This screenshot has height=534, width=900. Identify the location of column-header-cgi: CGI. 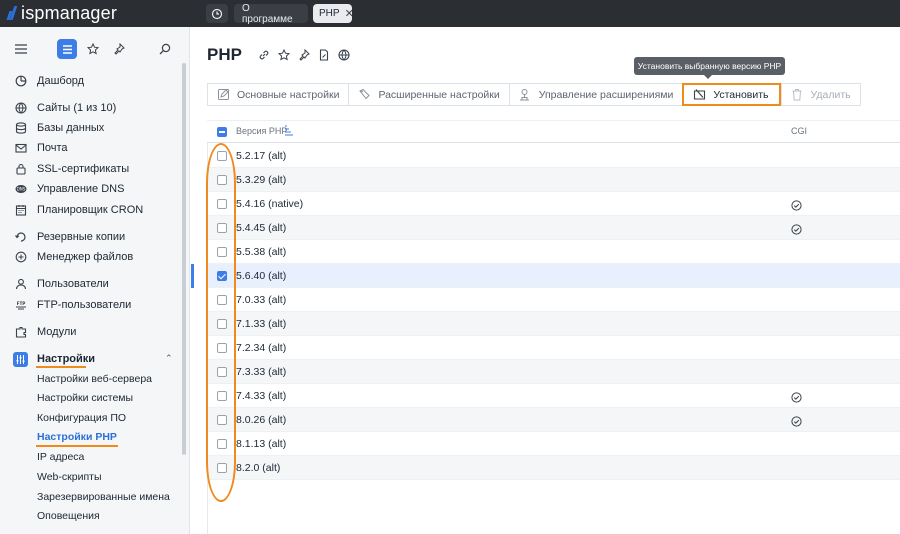
(799, 131).